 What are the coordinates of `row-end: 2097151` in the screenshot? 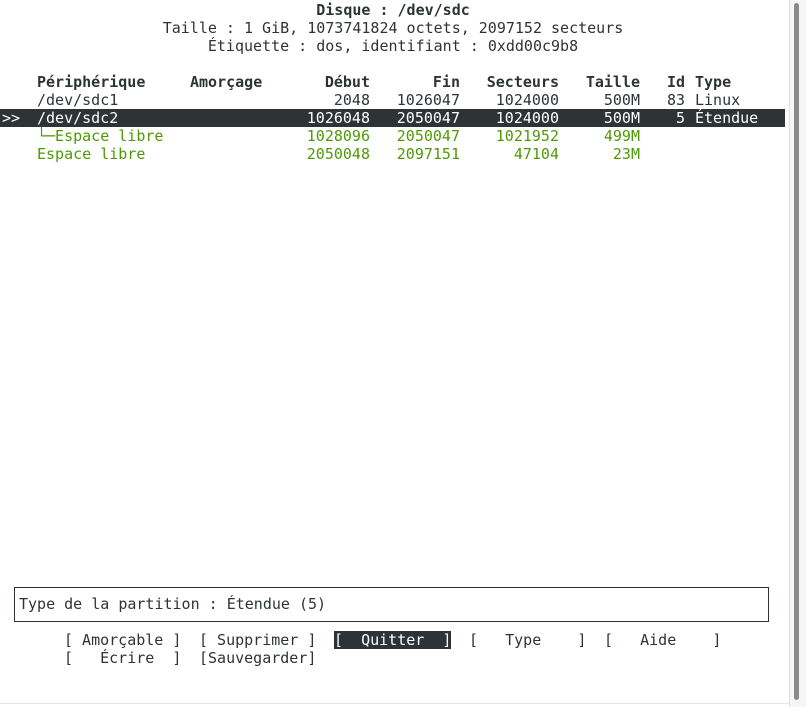 It's located at (428, 154).